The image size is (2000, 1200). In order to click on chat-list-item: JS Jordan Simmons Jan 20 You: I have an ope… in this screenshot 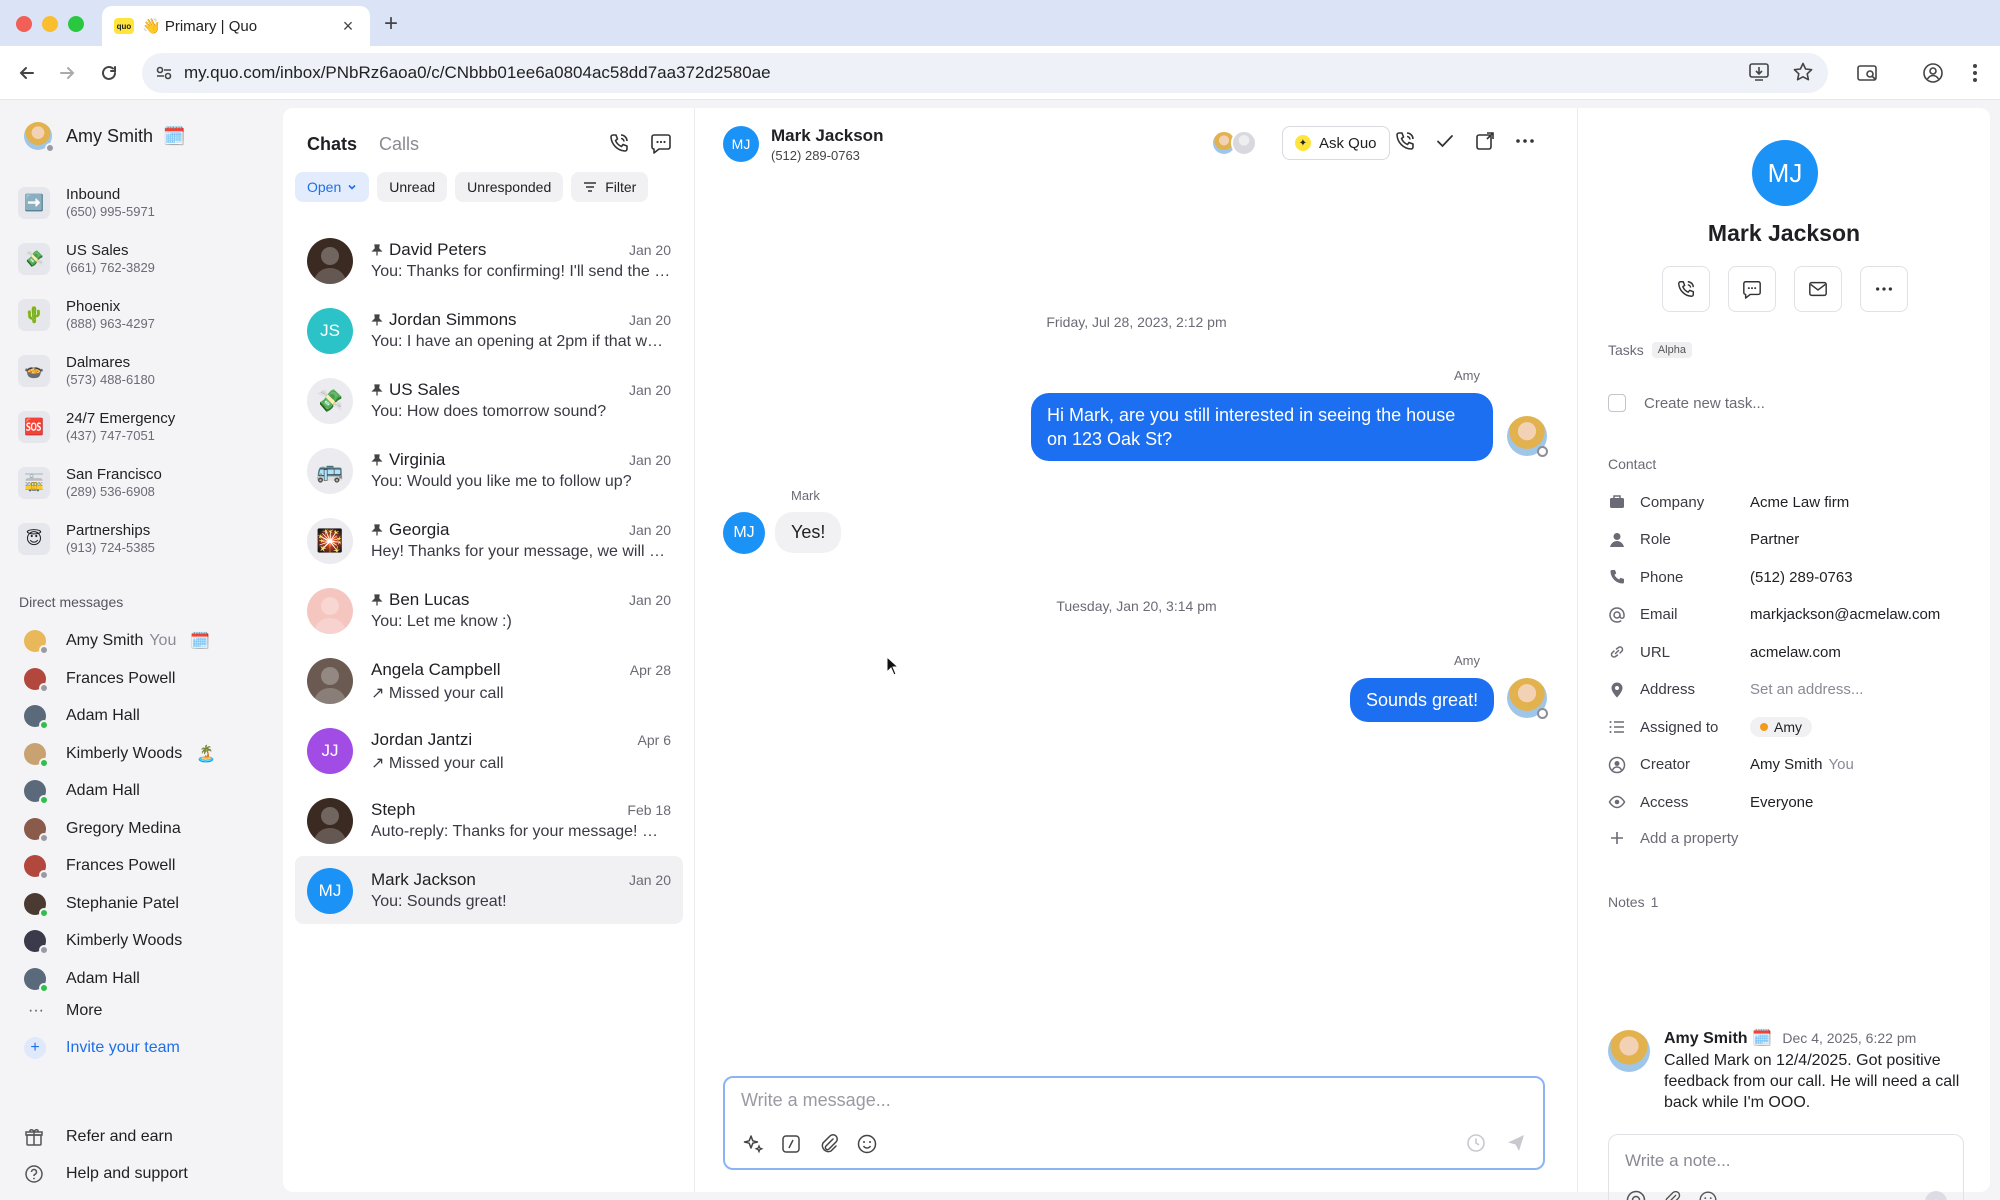, I will do `click(489, 330)`.